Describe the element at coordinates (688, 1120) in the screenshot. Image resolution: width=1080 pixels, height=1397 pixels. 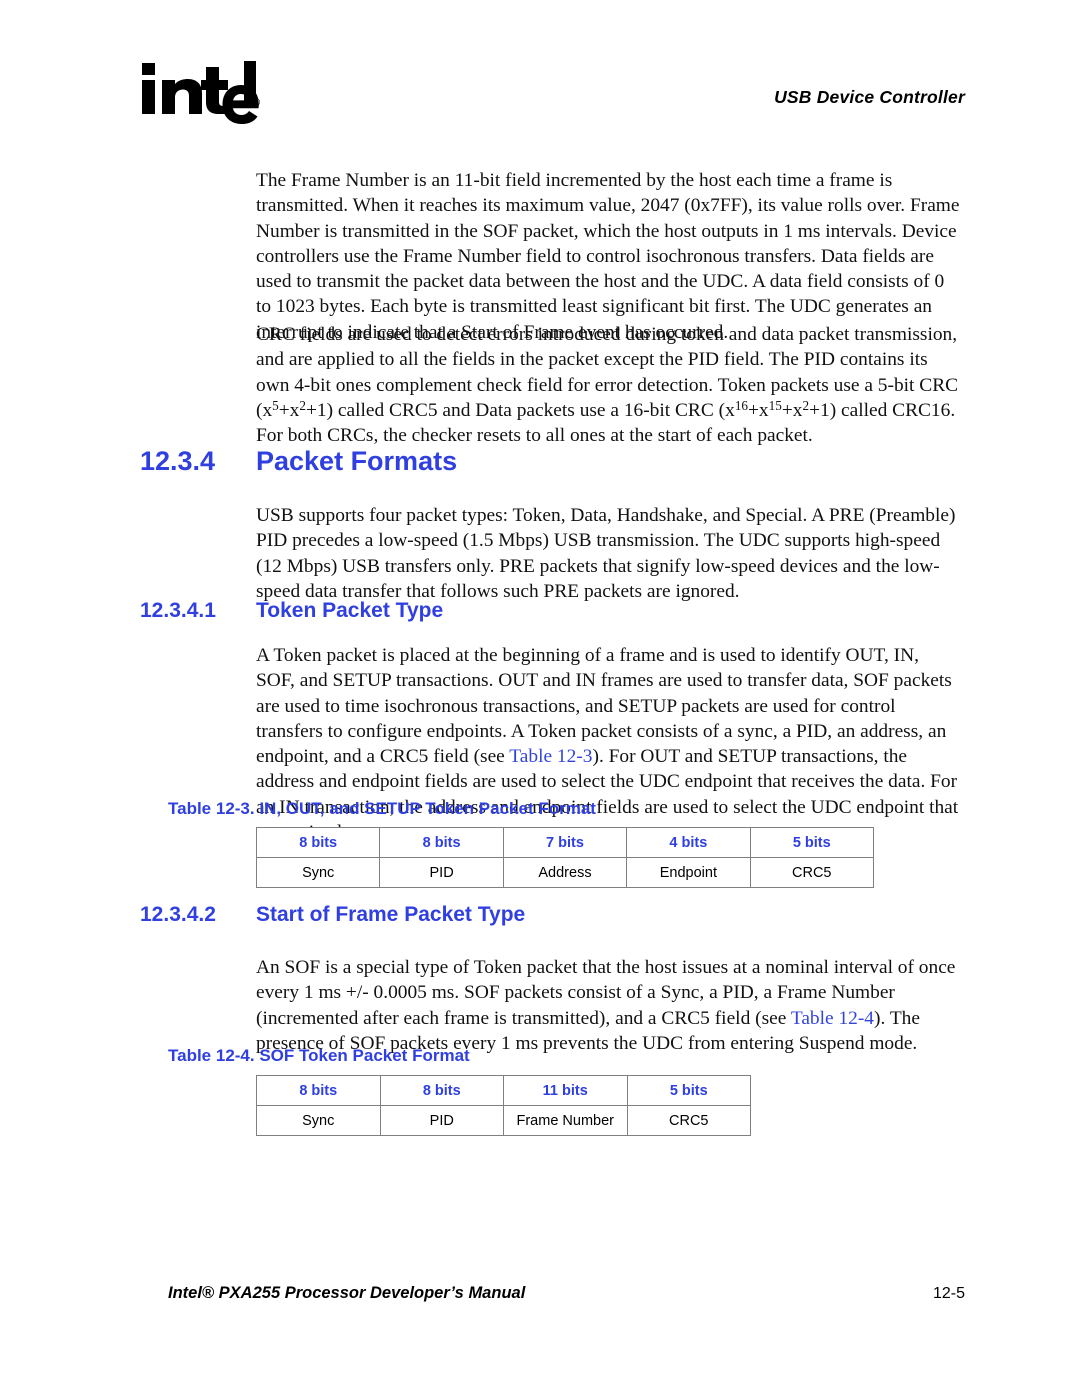
I see `table-cell-field-4: CRC5` at that location.